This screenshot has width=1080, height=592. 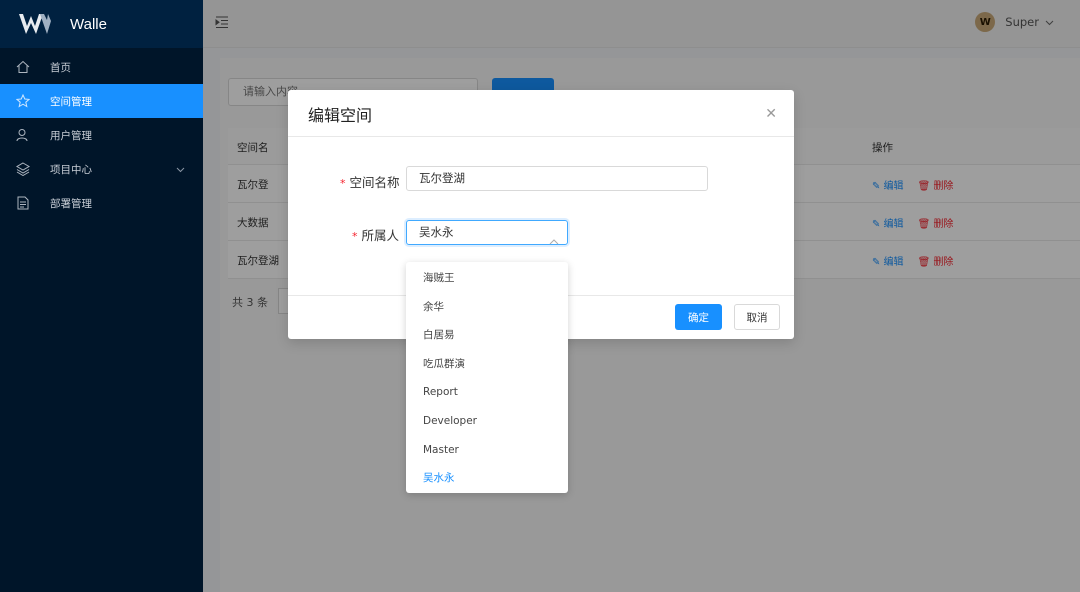 What do you see at coordinates (557, 178) in the screenshot?
I see `space-name-input: 瓦尔登湖` at bounding box center [557, 178].